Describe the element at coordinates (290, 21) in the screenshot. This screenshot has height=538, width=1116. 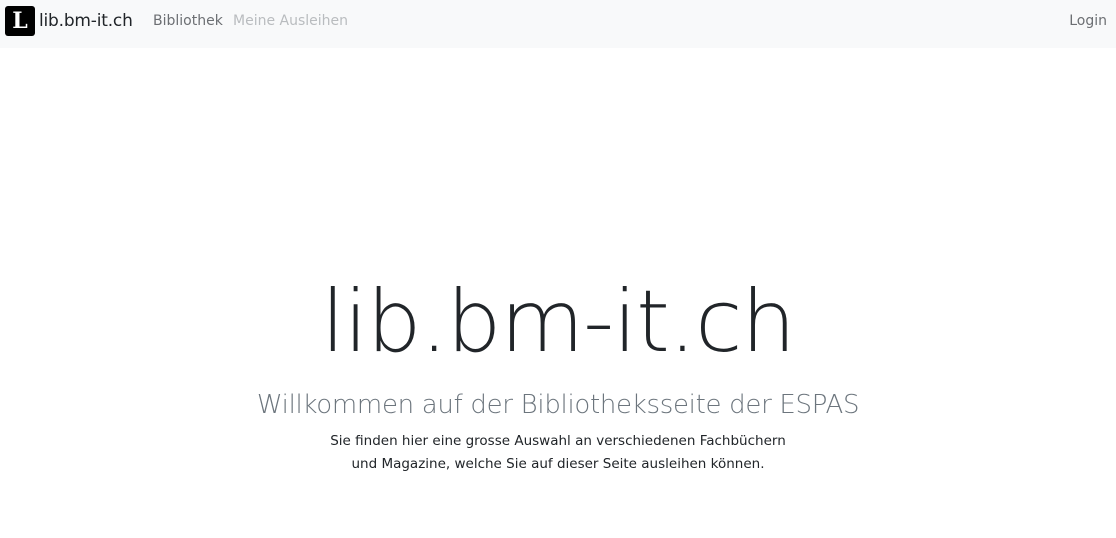
I see `nav-item-meine-ausleihen: Meine Ausleihen` at that location.